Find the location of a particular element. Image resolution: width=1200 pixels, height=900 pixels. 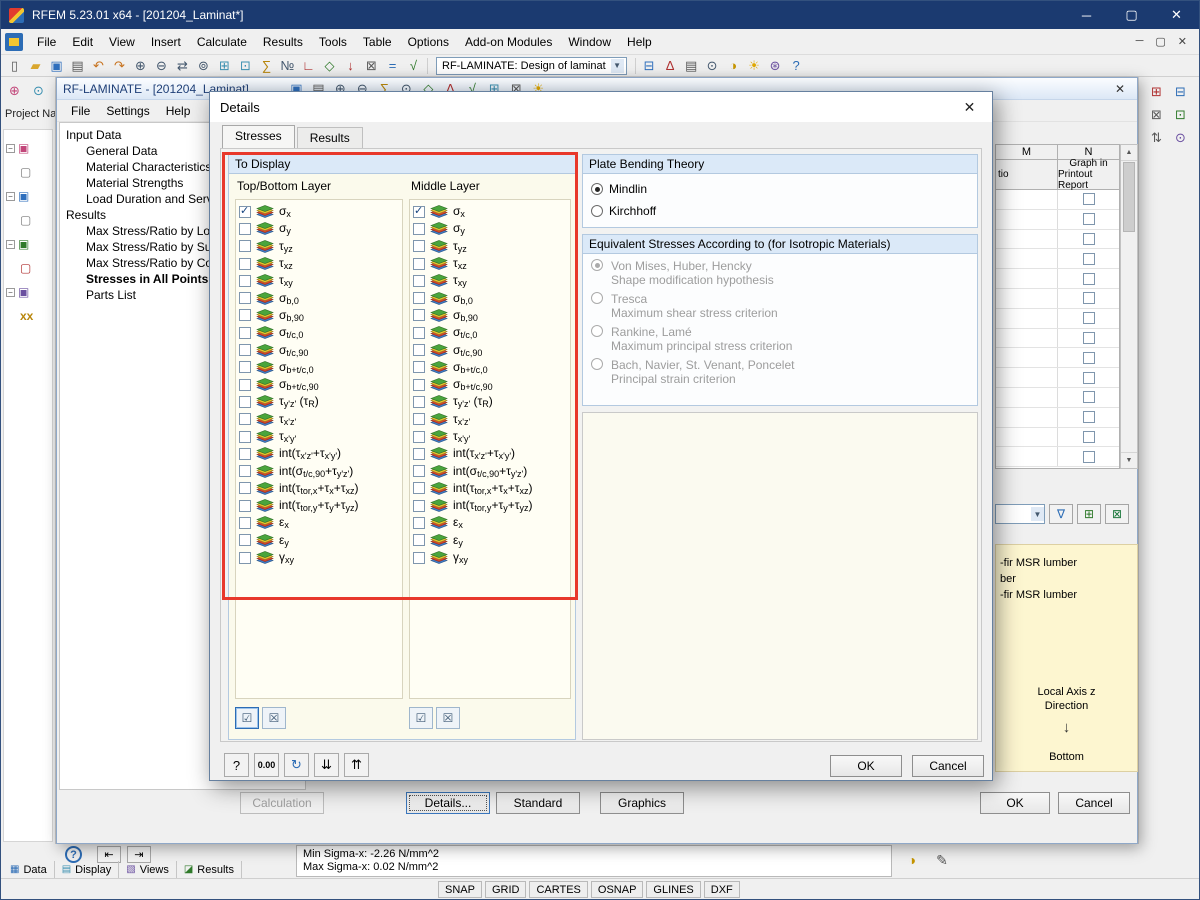

stress-option-row: τxy is located at coordinates (319, 280).